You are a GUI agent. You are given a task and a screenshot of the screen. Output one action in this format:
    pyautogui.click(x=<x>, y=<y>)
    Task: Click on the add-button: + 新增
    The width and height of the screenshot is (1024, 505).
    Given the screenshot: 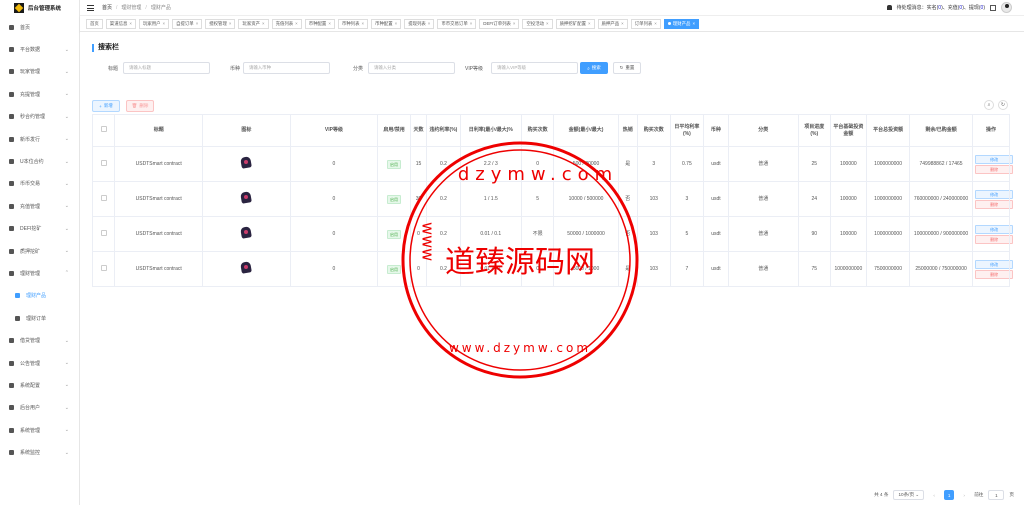 What is the action you would take?
    pyautogui.click(x=106, y=106)
    